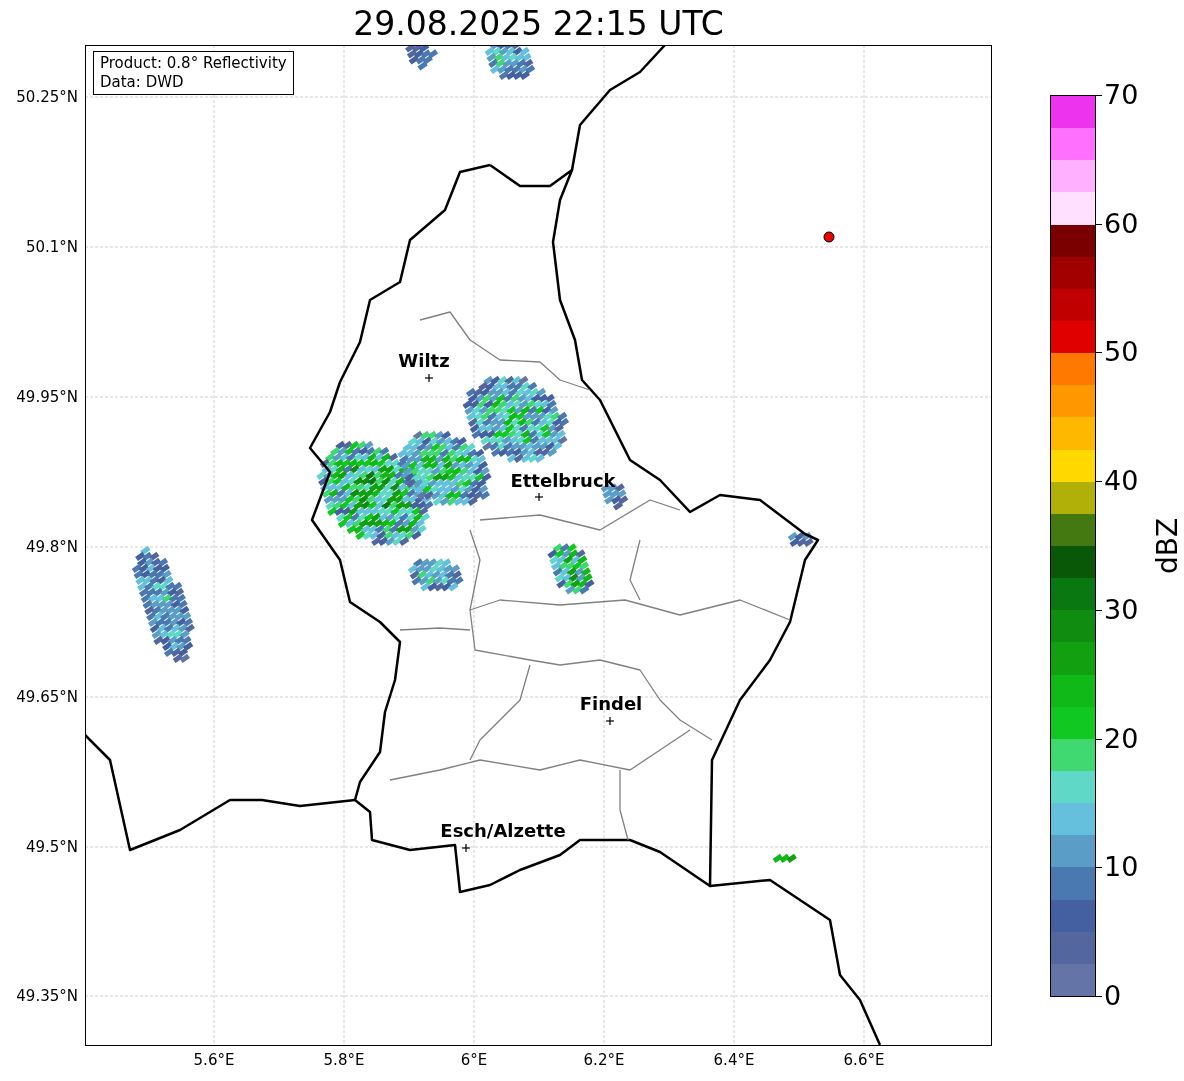 Image resolution: width=1184 pixels, height=1081 pixels. What do you see at coordinates (1121, 738) in the screenshot?
I see `colorbar-tick-label: 20` at bounding box center [1121, 738].